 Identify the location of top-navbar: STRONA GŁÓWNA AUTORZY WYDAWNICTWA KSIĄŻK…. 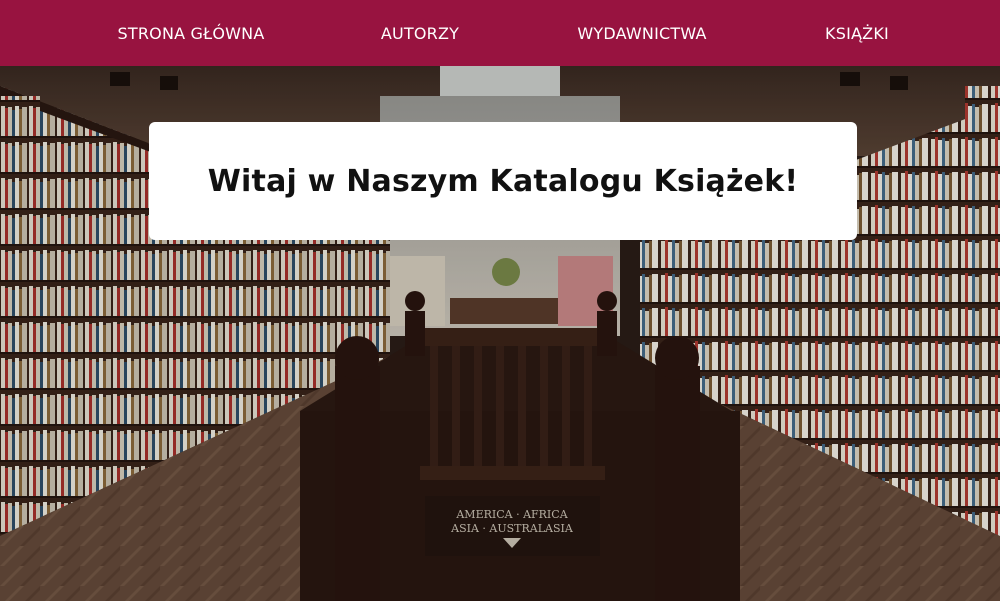
(500, 33).